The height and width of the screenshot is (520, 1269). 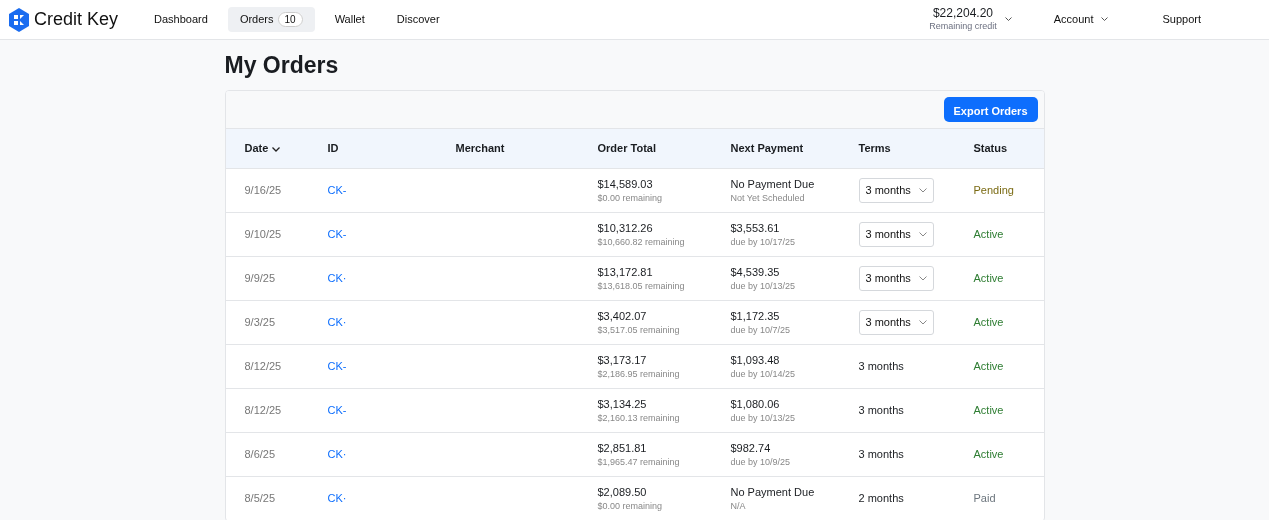 What do you see at coordinates (641, 243) in the screenshot?
I see `remaining-amount: $10,660.82 remaining` at bounding box center [641, 243].